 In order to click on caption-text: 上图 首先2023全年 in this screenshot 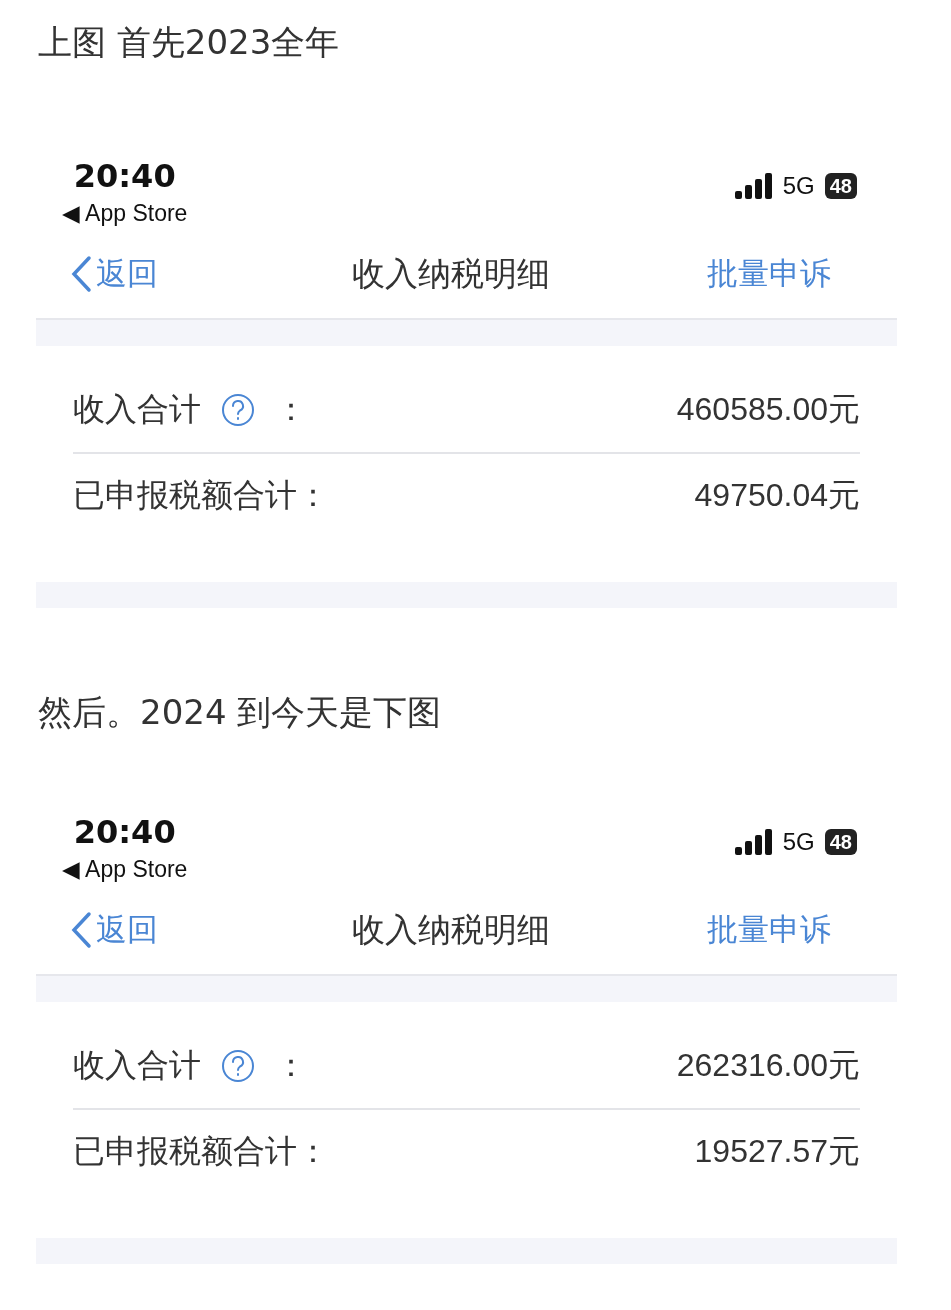, I will do `click(189, 42)`.